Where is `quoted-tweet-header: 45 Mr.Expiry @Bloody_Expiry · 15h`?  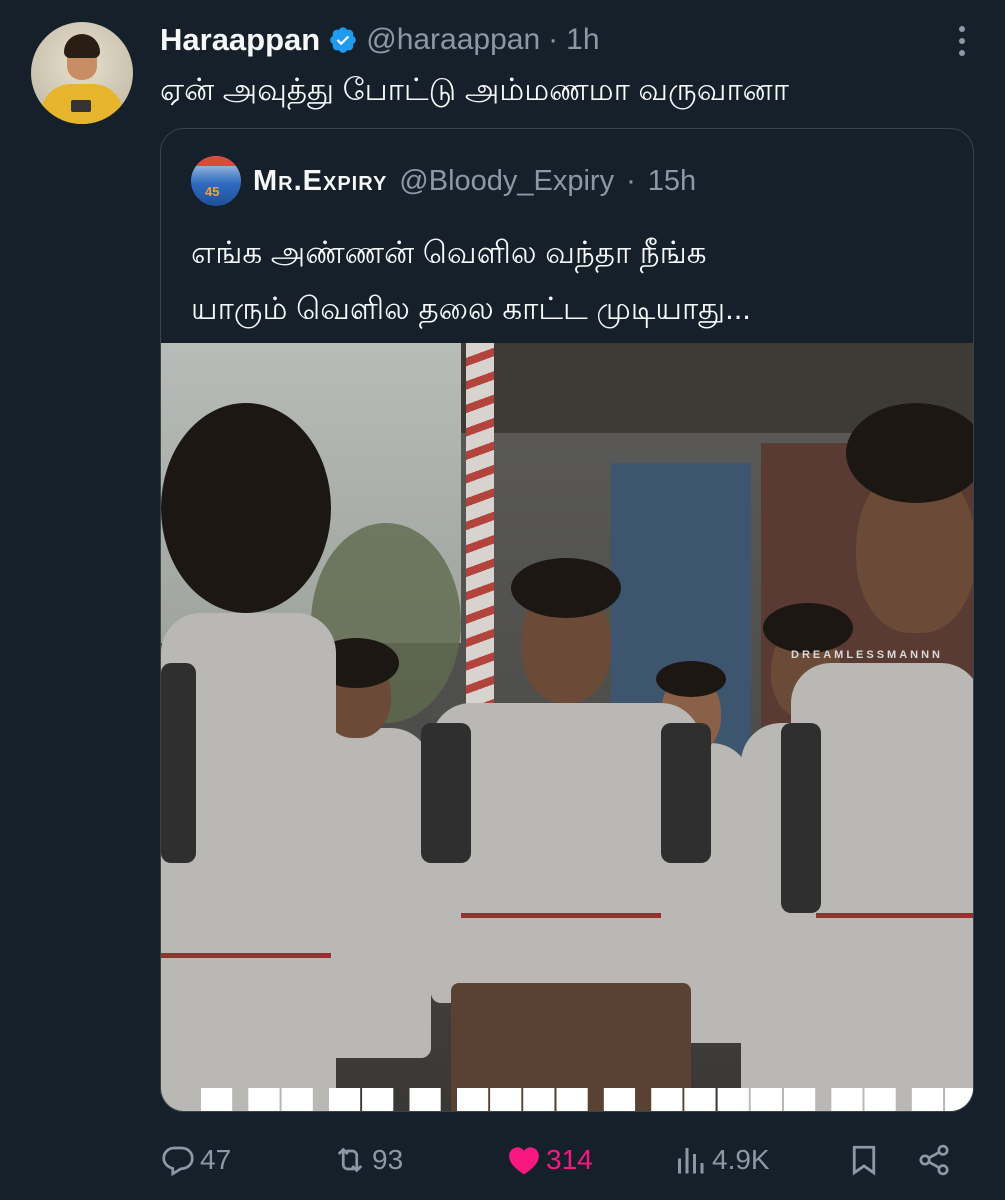
quoted-tweet-header: 45 Mr.Expiry @Bloody_Expiry · 15h is located at coordinates (443, 181).